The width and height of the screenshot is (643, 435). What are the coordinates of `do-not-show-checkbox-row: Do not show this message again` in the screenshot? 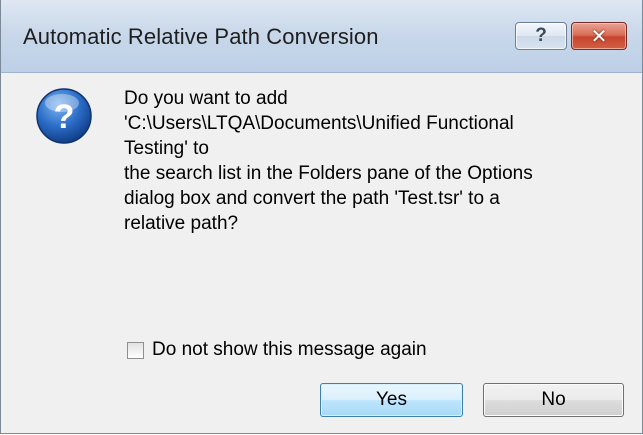 It's located at (277, 350).